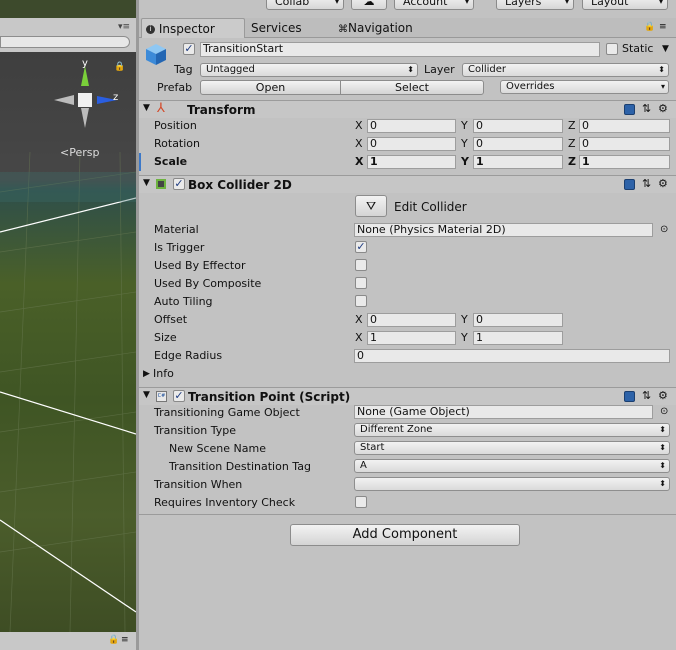 The height and width of the screenshot is (650, 676). What do you see at coordinates (359, 126) in the screenshot?
I see `position-x-axis: X` at bounding box center [359, 126].